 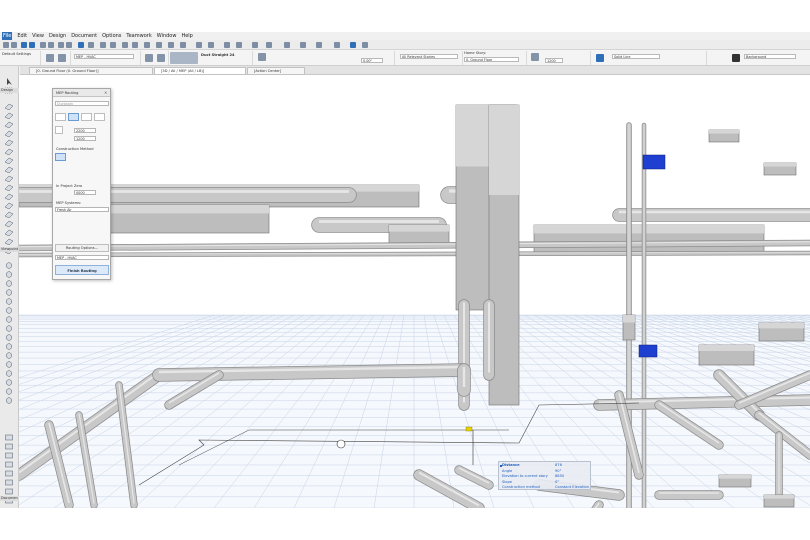 I want to click on wall-tool-icon, so click(x=9, y=103).